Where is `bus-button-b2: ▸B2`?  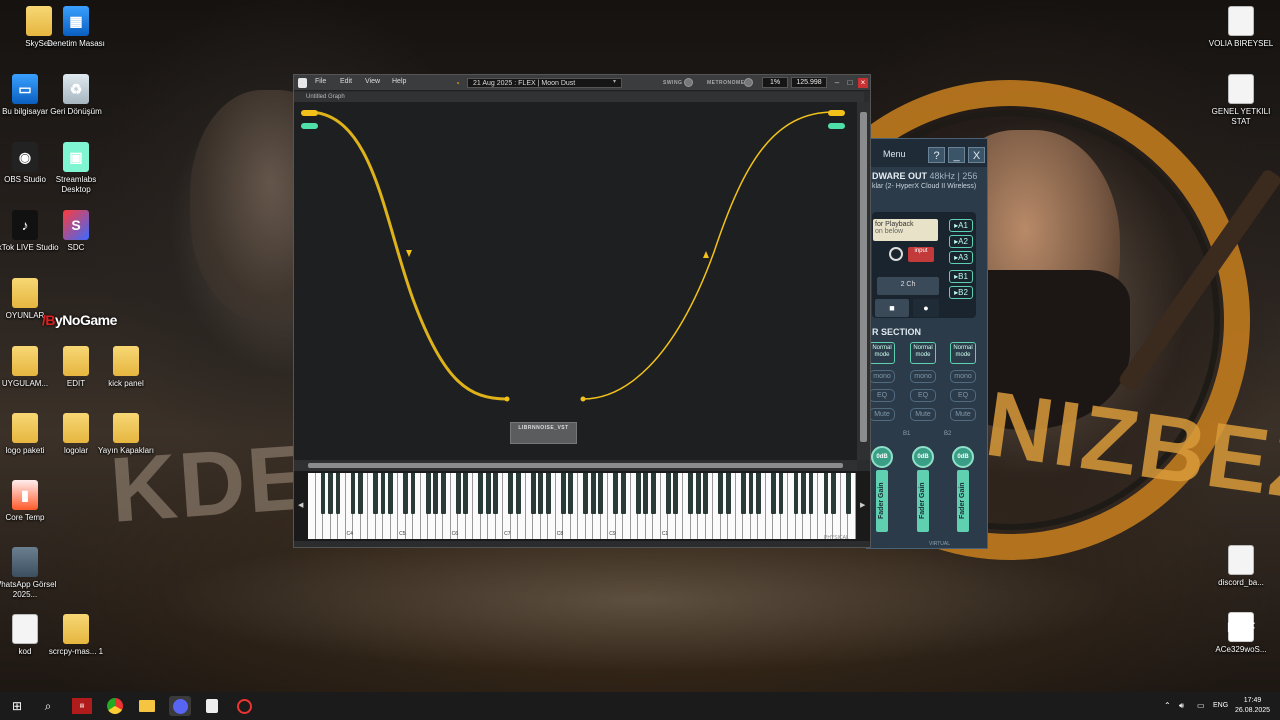
bus-button-b2: ▸B2 is located at coordinates (961, 292).